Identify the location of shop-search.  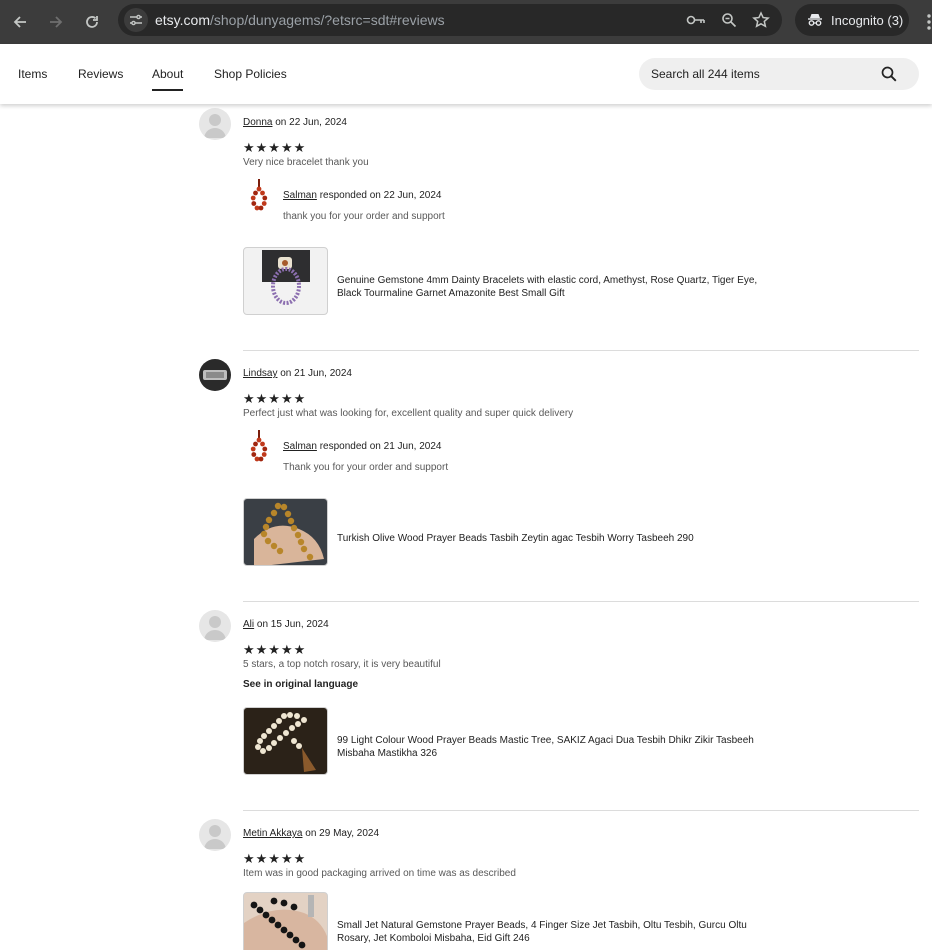
(779, 74).